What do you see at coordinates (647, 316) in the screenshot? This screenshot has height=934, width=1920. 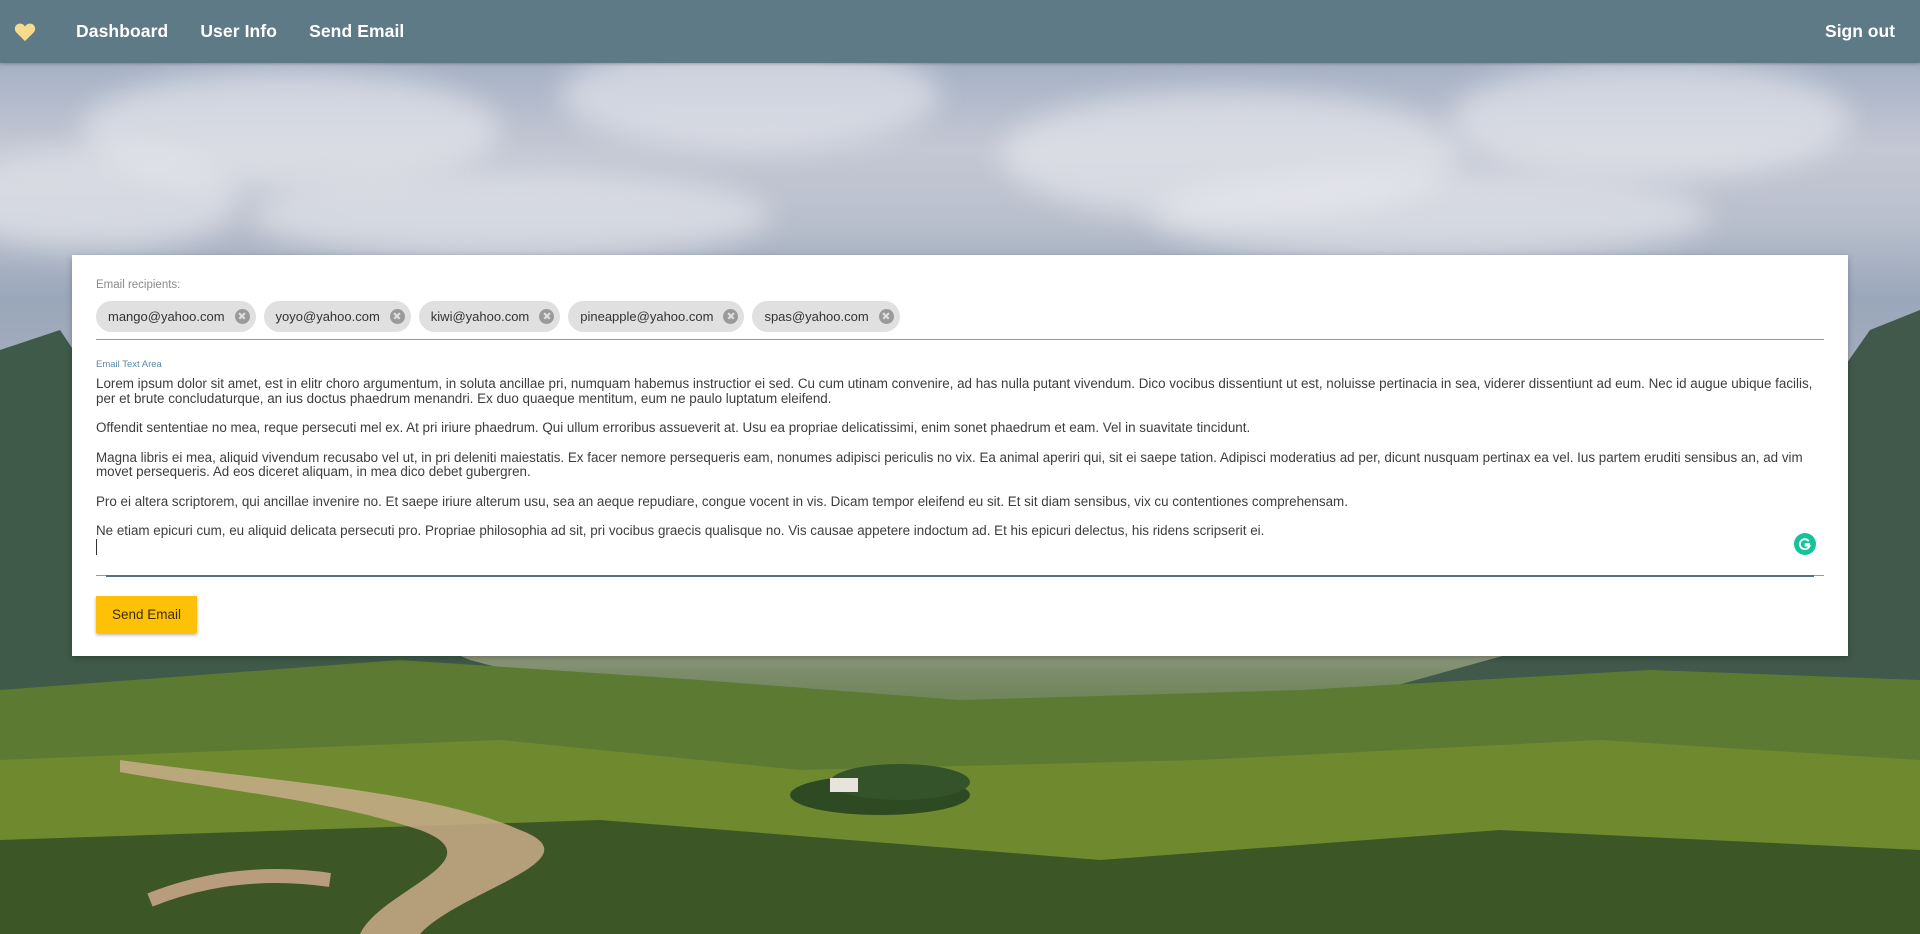 I see `recipient-chip-label: pineapple@yahoo.com` at bounding box center [647, 316].